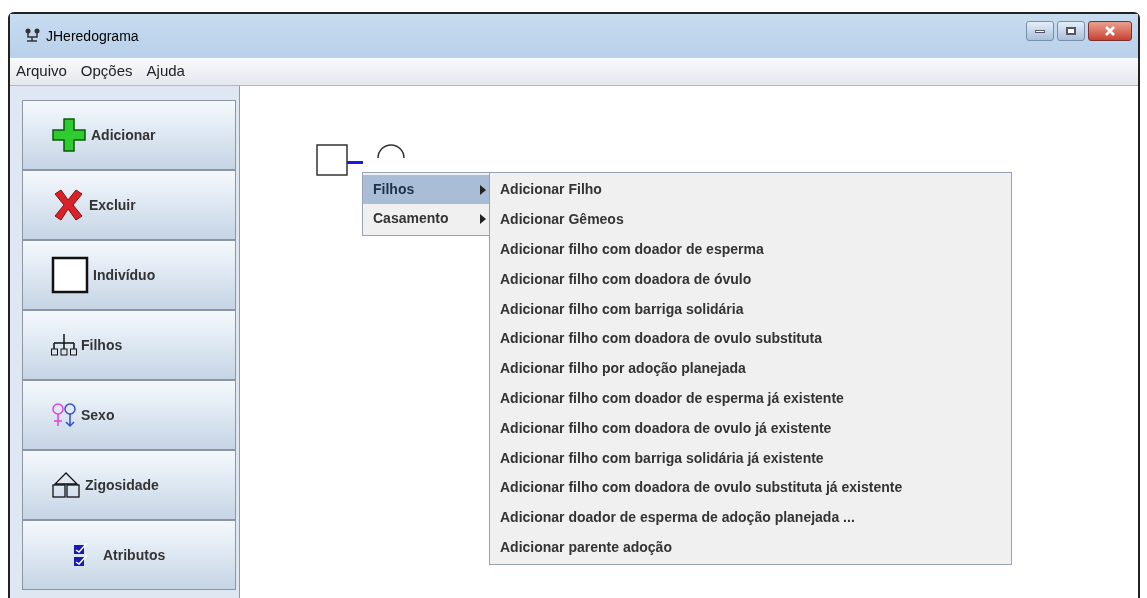  Describe the element at coordinates (129, 415) in the screenshot. I see `toolbar-button: Sexo` at that location.